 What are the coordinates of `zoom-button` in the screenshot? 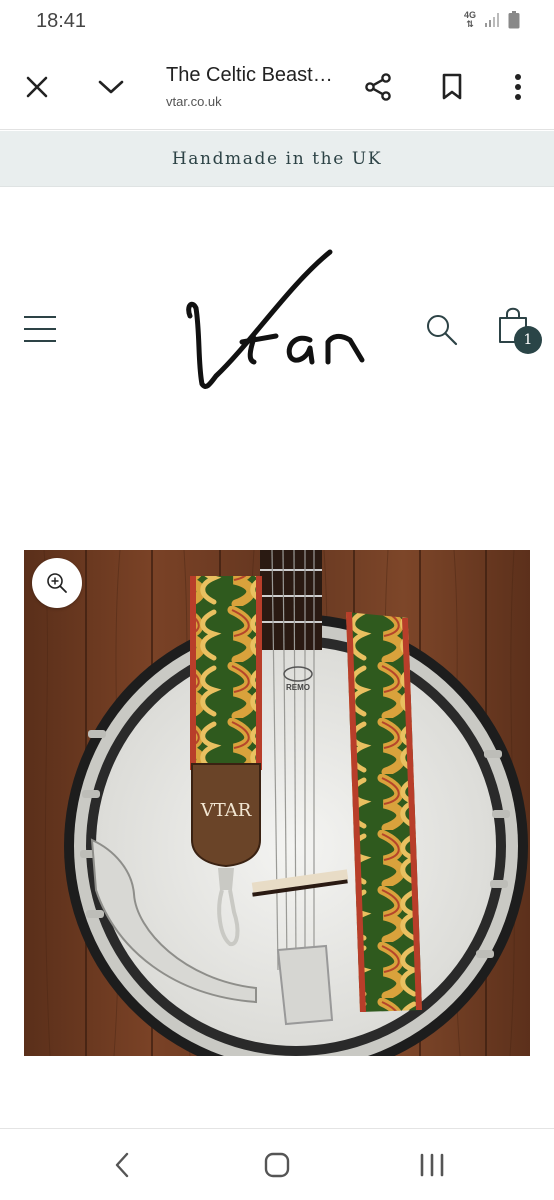 It's located at (57, 583).